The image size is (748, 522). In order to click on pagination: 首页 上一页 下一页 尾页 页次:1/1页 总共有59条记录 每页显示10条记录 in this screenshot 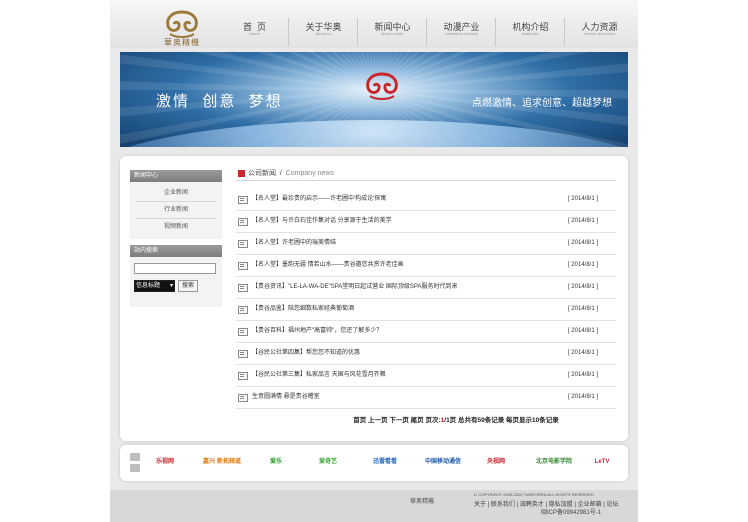, I will do `click(456, 419)`.